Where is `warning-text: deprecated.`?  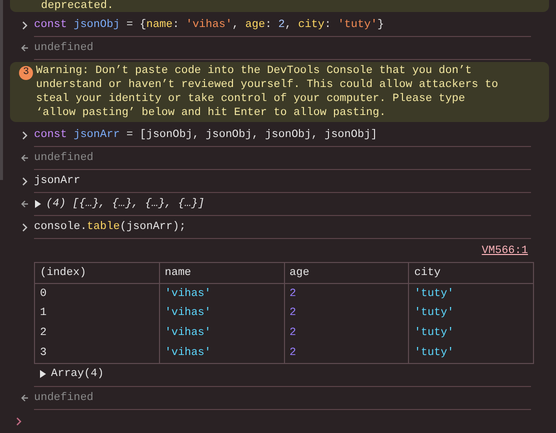
warning-text: deprecated. is located at coordinates (77, 6).